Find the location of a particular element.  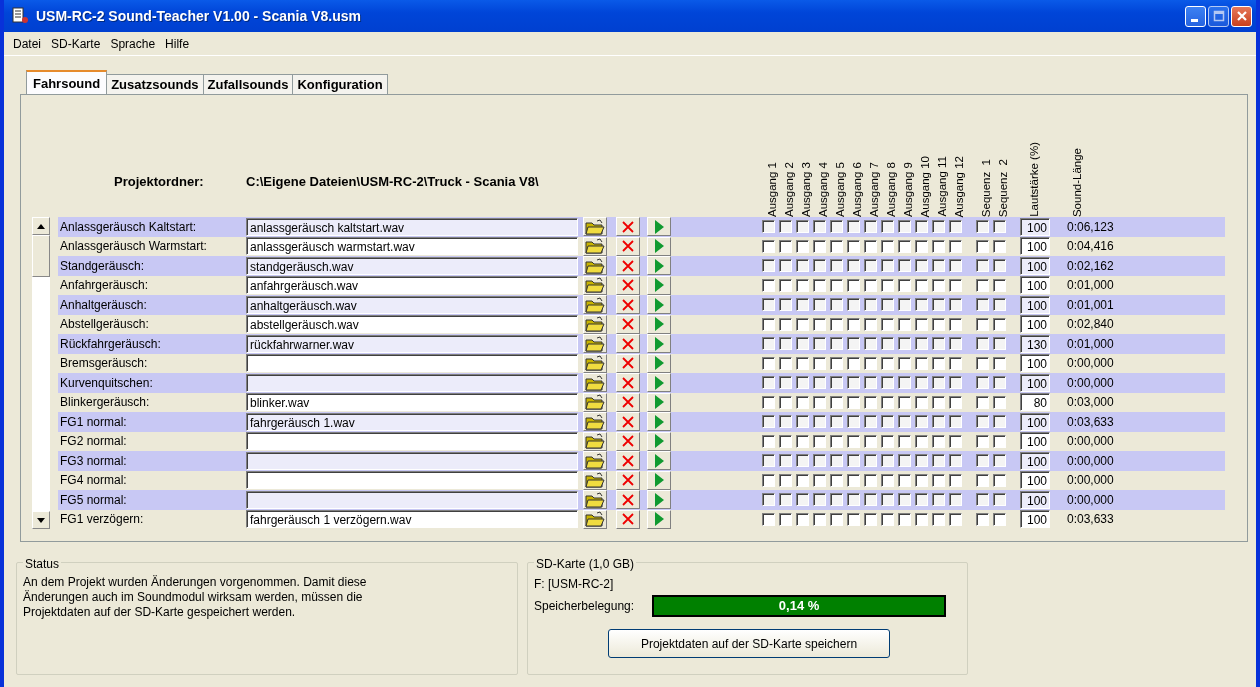

scroll-up-button is located at coordinates (41, 226).